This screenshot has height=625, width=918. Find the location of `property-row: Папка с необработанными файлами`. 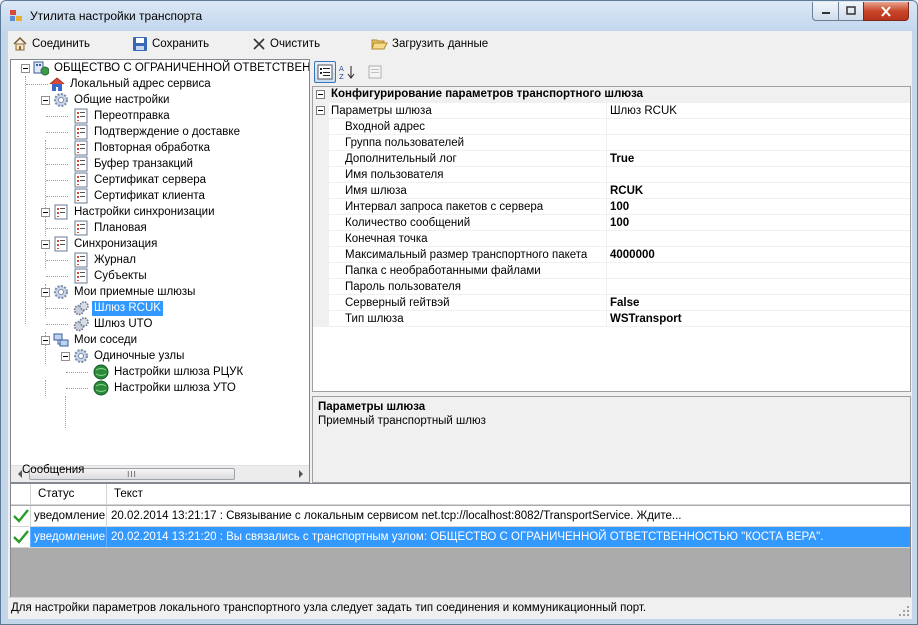

property-row: Папка с необработанными файлами is located at coordinates (611, 271).